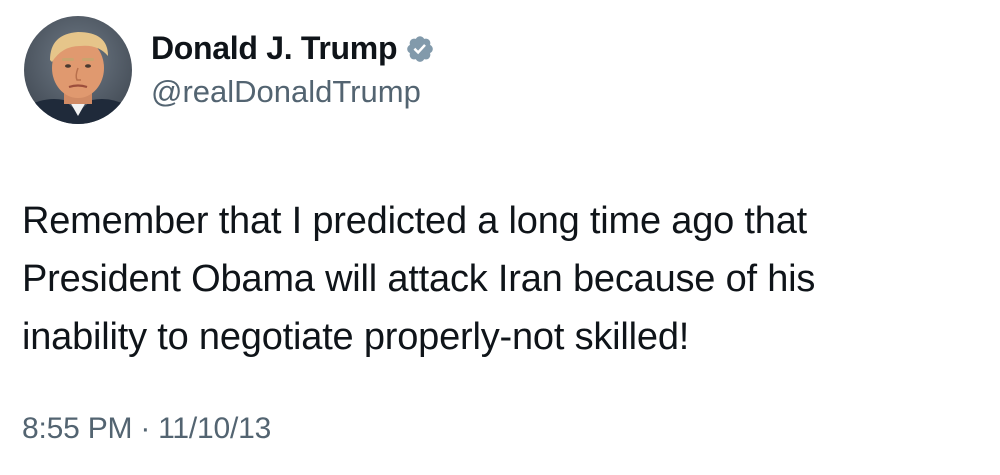 The image size is (1000, 475). I want to click on tweet-time: 8:55 PM, so click(77, 429).